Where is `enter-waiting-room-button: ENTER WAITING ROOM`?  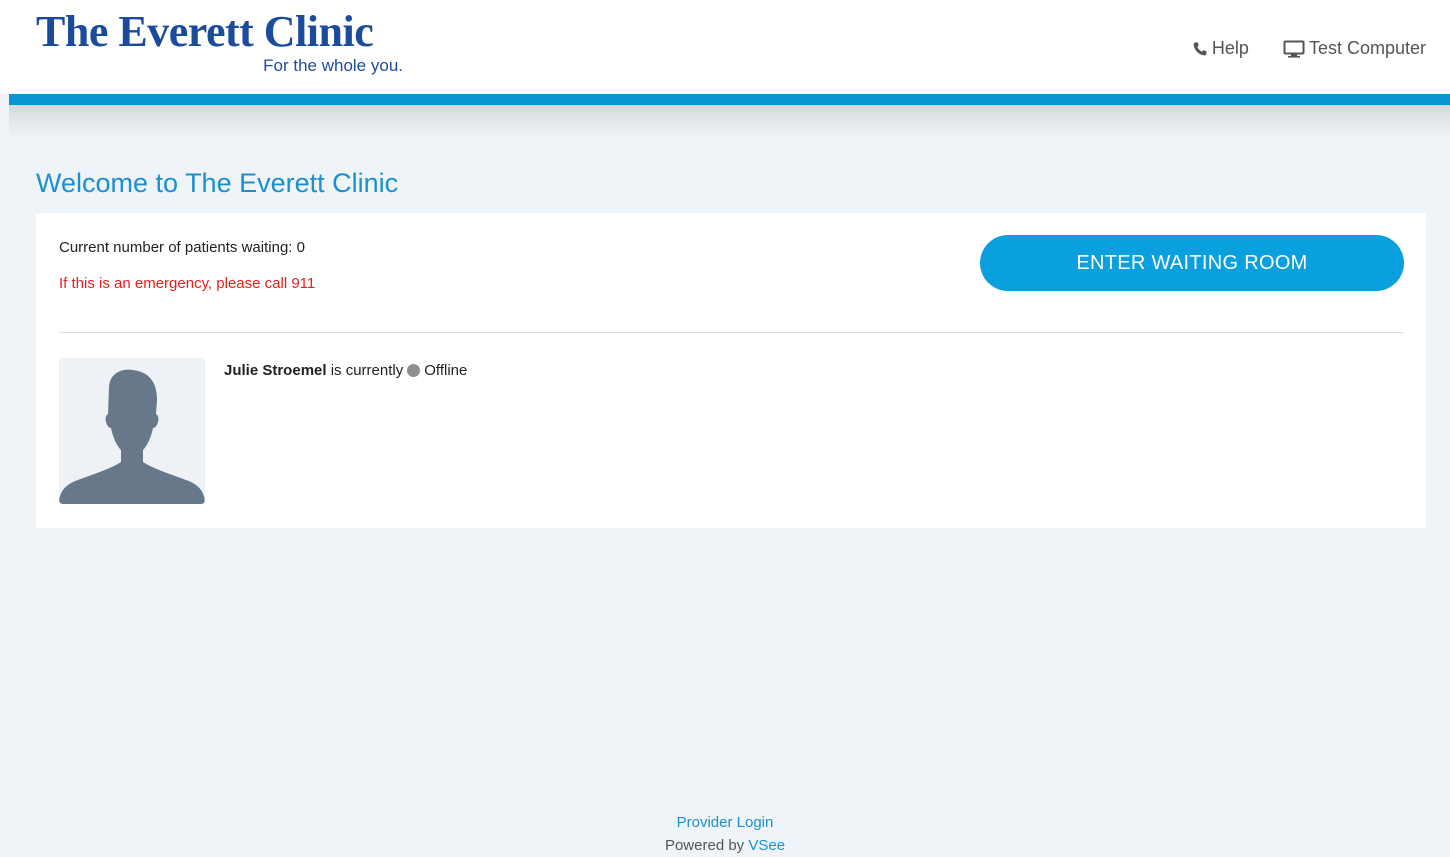
enter-waiting-room-button: ENTER WAITING ROOM is located at coordinates (1192, 263).